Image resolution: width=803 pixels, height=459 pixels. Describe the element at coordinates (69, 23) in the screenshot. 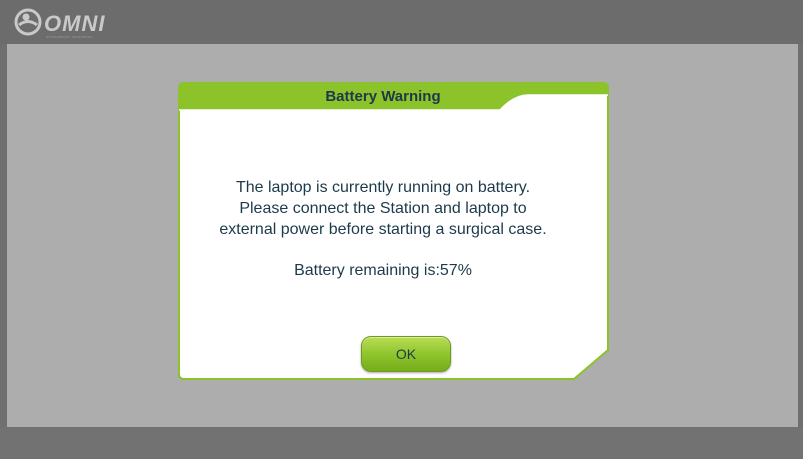

I see `omni-logo: OMNI orthopaedic innovation` at that location.